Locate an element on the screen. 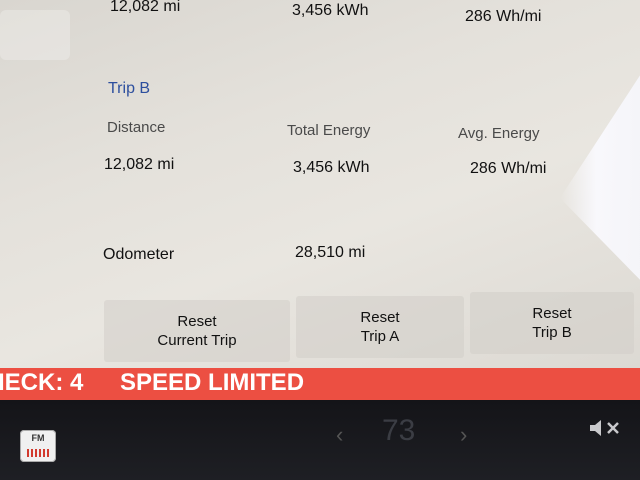 This screenshot has height=480, width=640. alert-speed-limited-text: SPEED LIMITED is located at coordinates (212, 382).